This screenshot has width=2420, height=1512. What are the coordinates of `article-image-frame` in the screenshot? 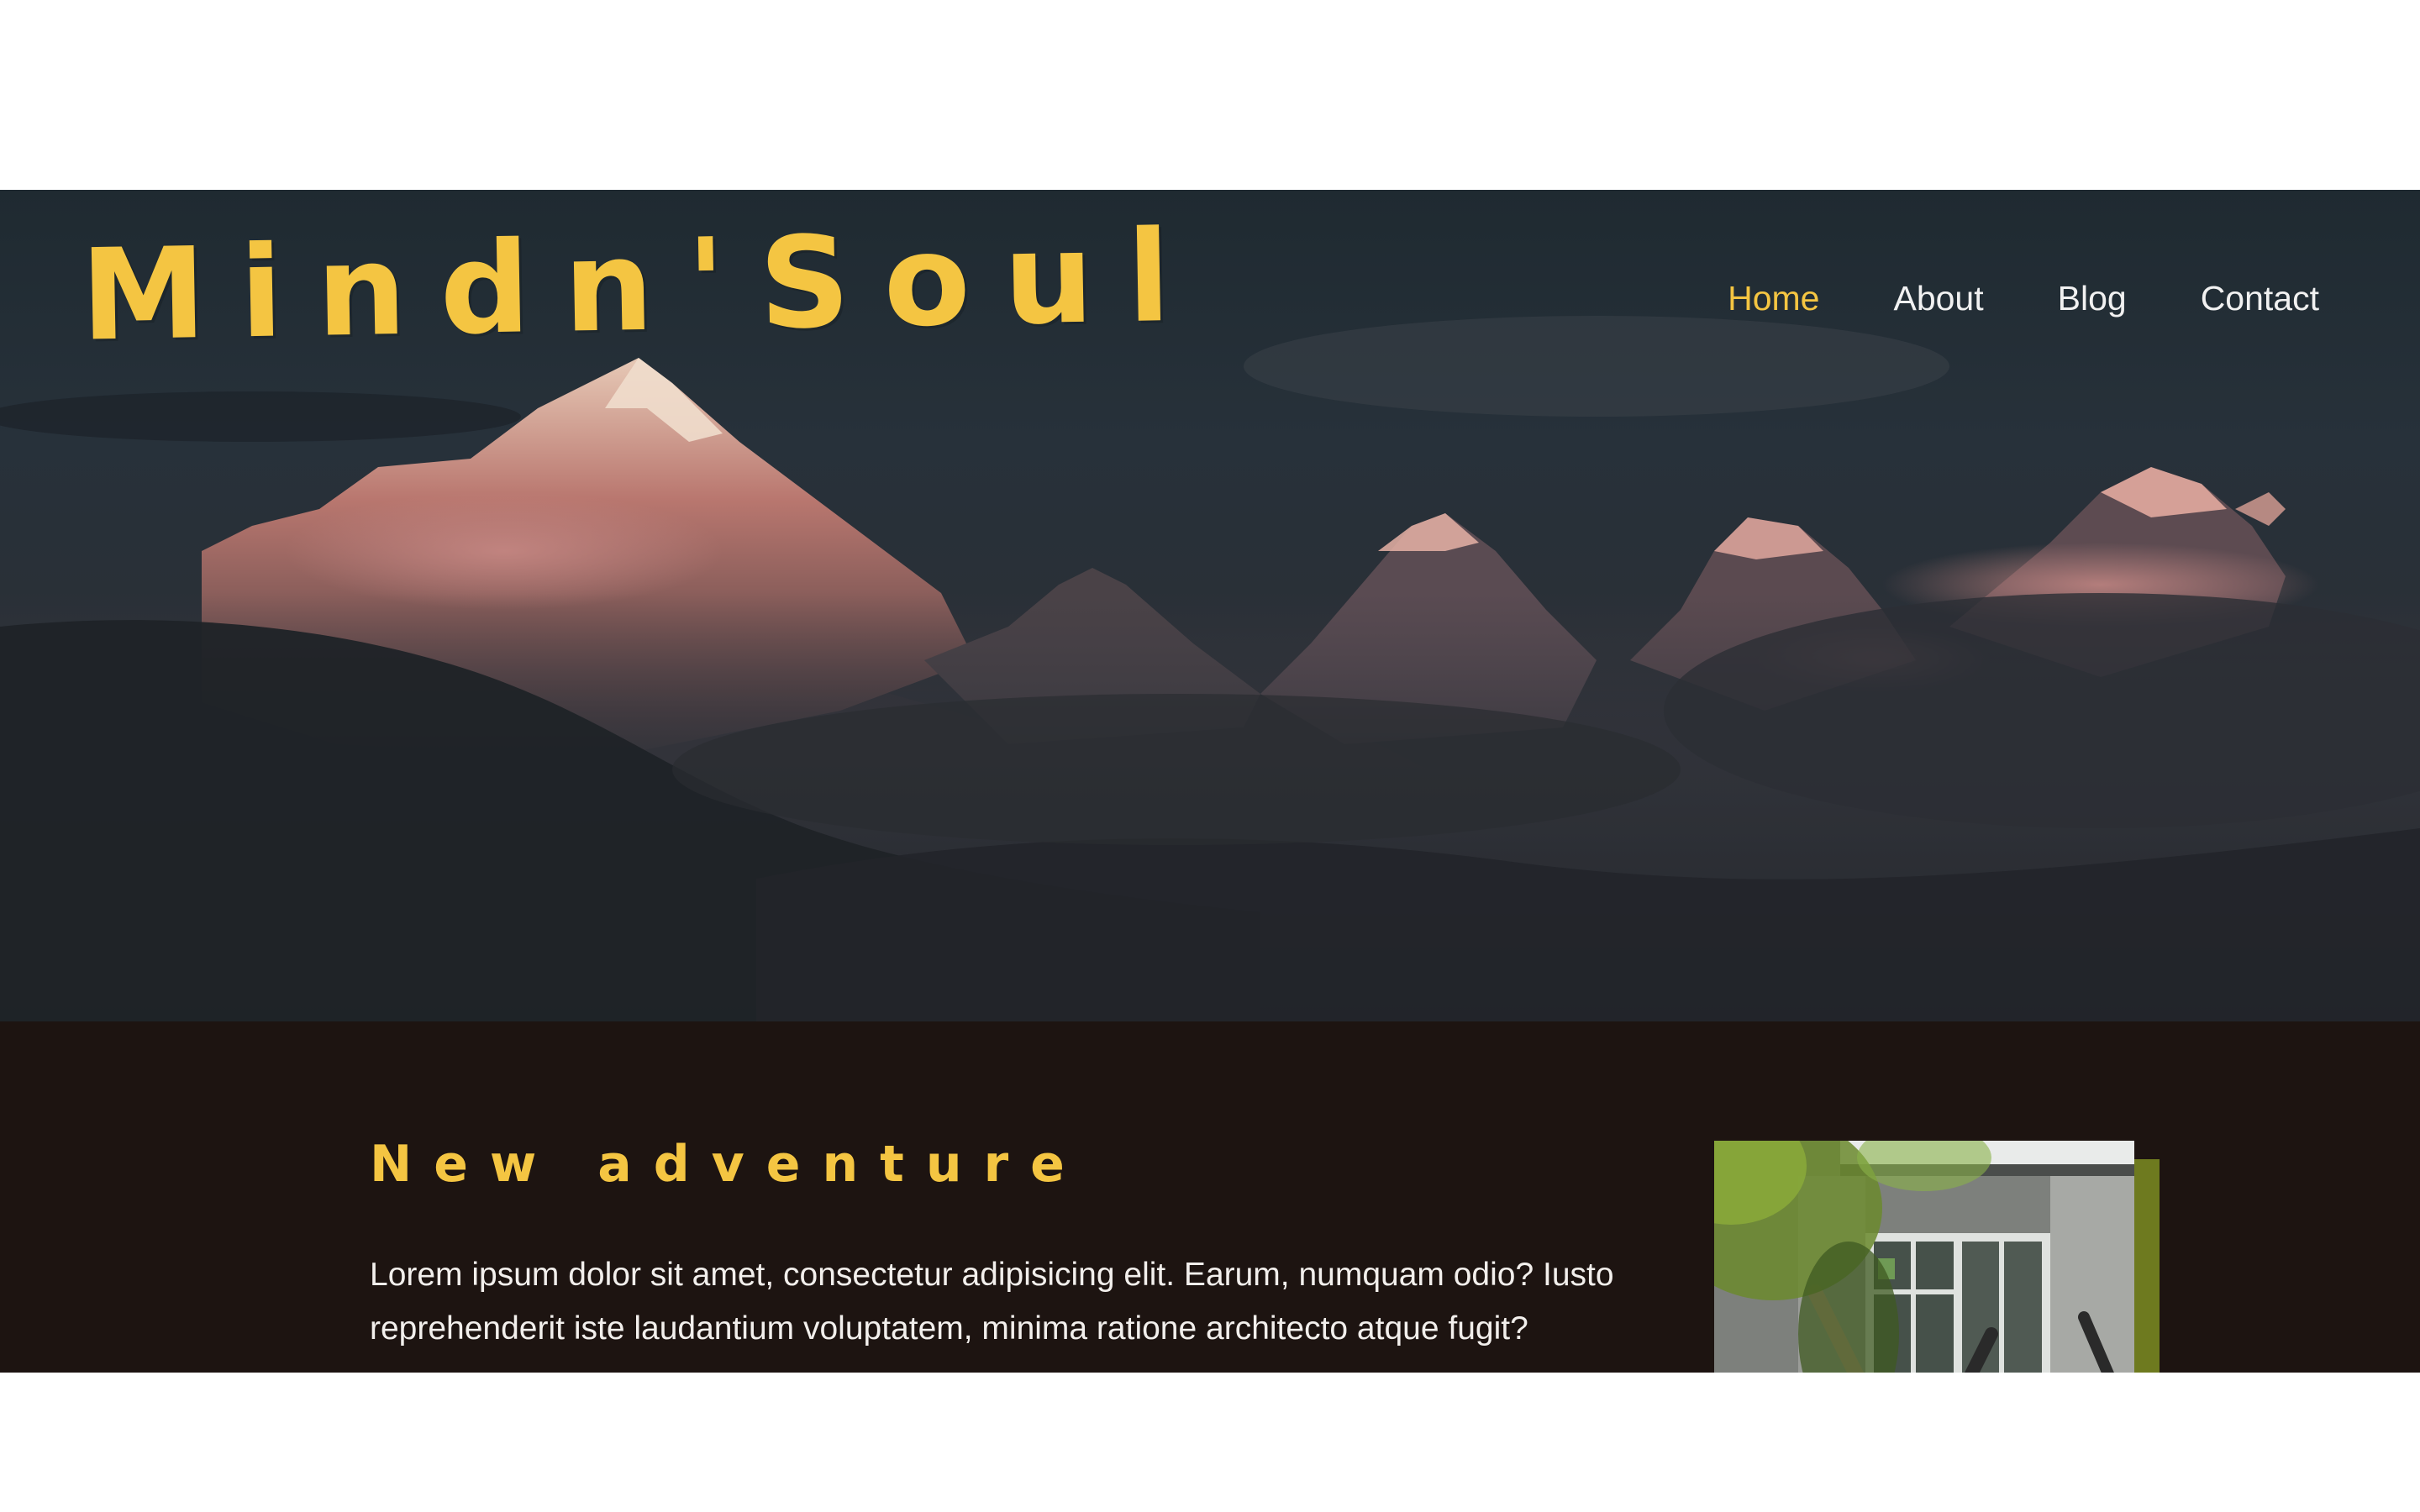 It's located at (1937, 1257).